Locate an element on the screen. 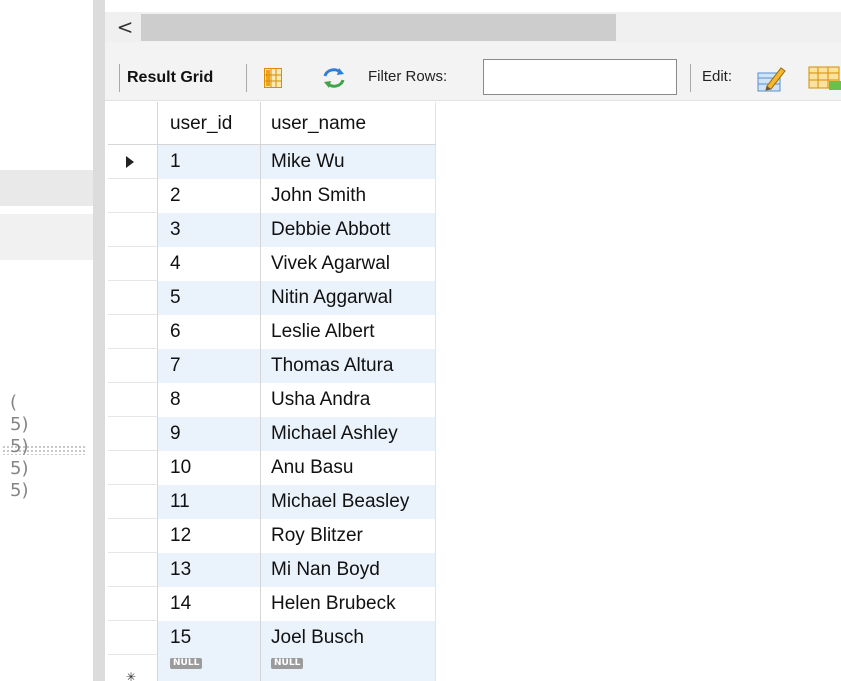 Image resolution: width=841 pixels, height=681 pixels. cell-user-id: 11 is located at coordinates (209, 502).